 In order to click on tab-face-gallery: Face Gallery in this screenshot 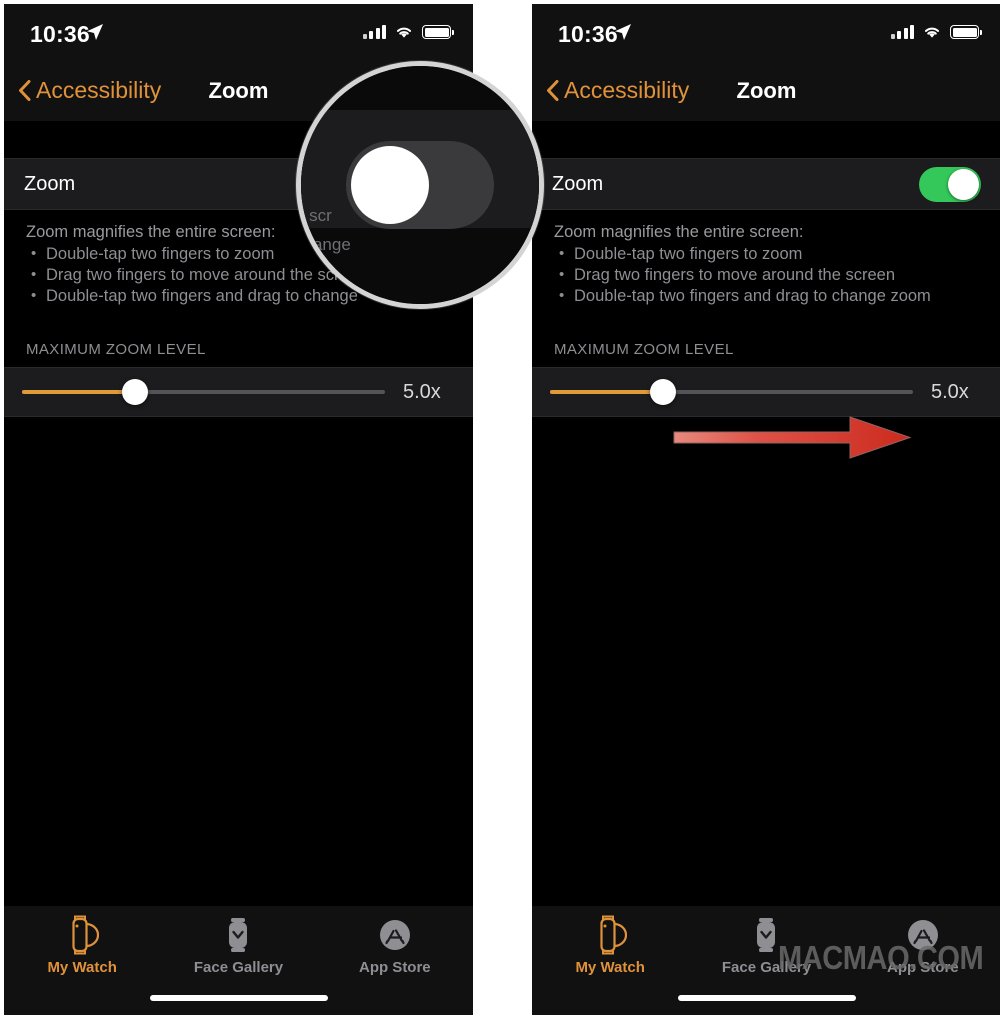, I will do `click(238, 948)`.